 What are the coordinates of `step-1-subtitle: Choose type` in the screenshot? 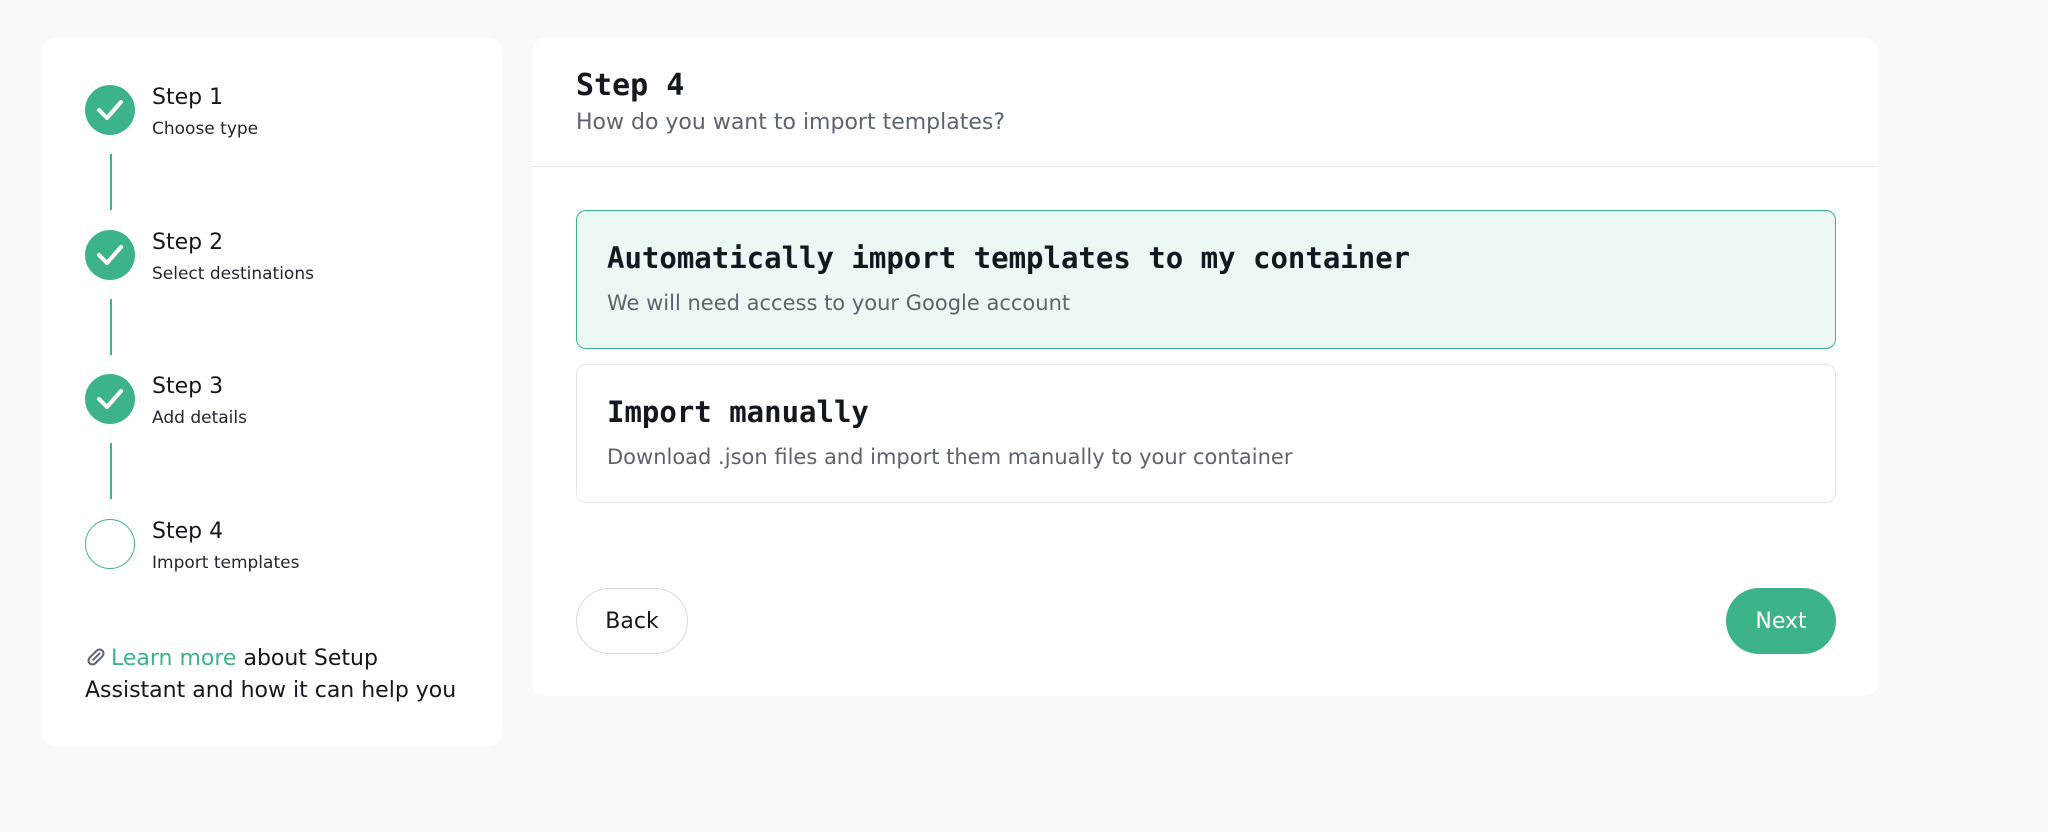 It's located at (205, 129).